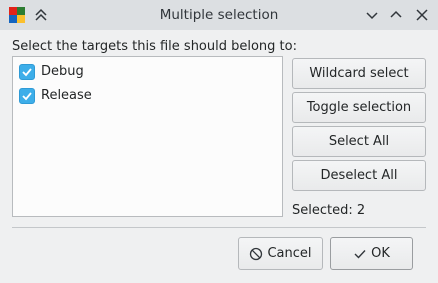 This screenshot has height=283, width=438. What do you see at coordinates (359, 73) in the screenshot?
I see `wildcard-select-button: Wildcard select` at bounding box center [359, 73].